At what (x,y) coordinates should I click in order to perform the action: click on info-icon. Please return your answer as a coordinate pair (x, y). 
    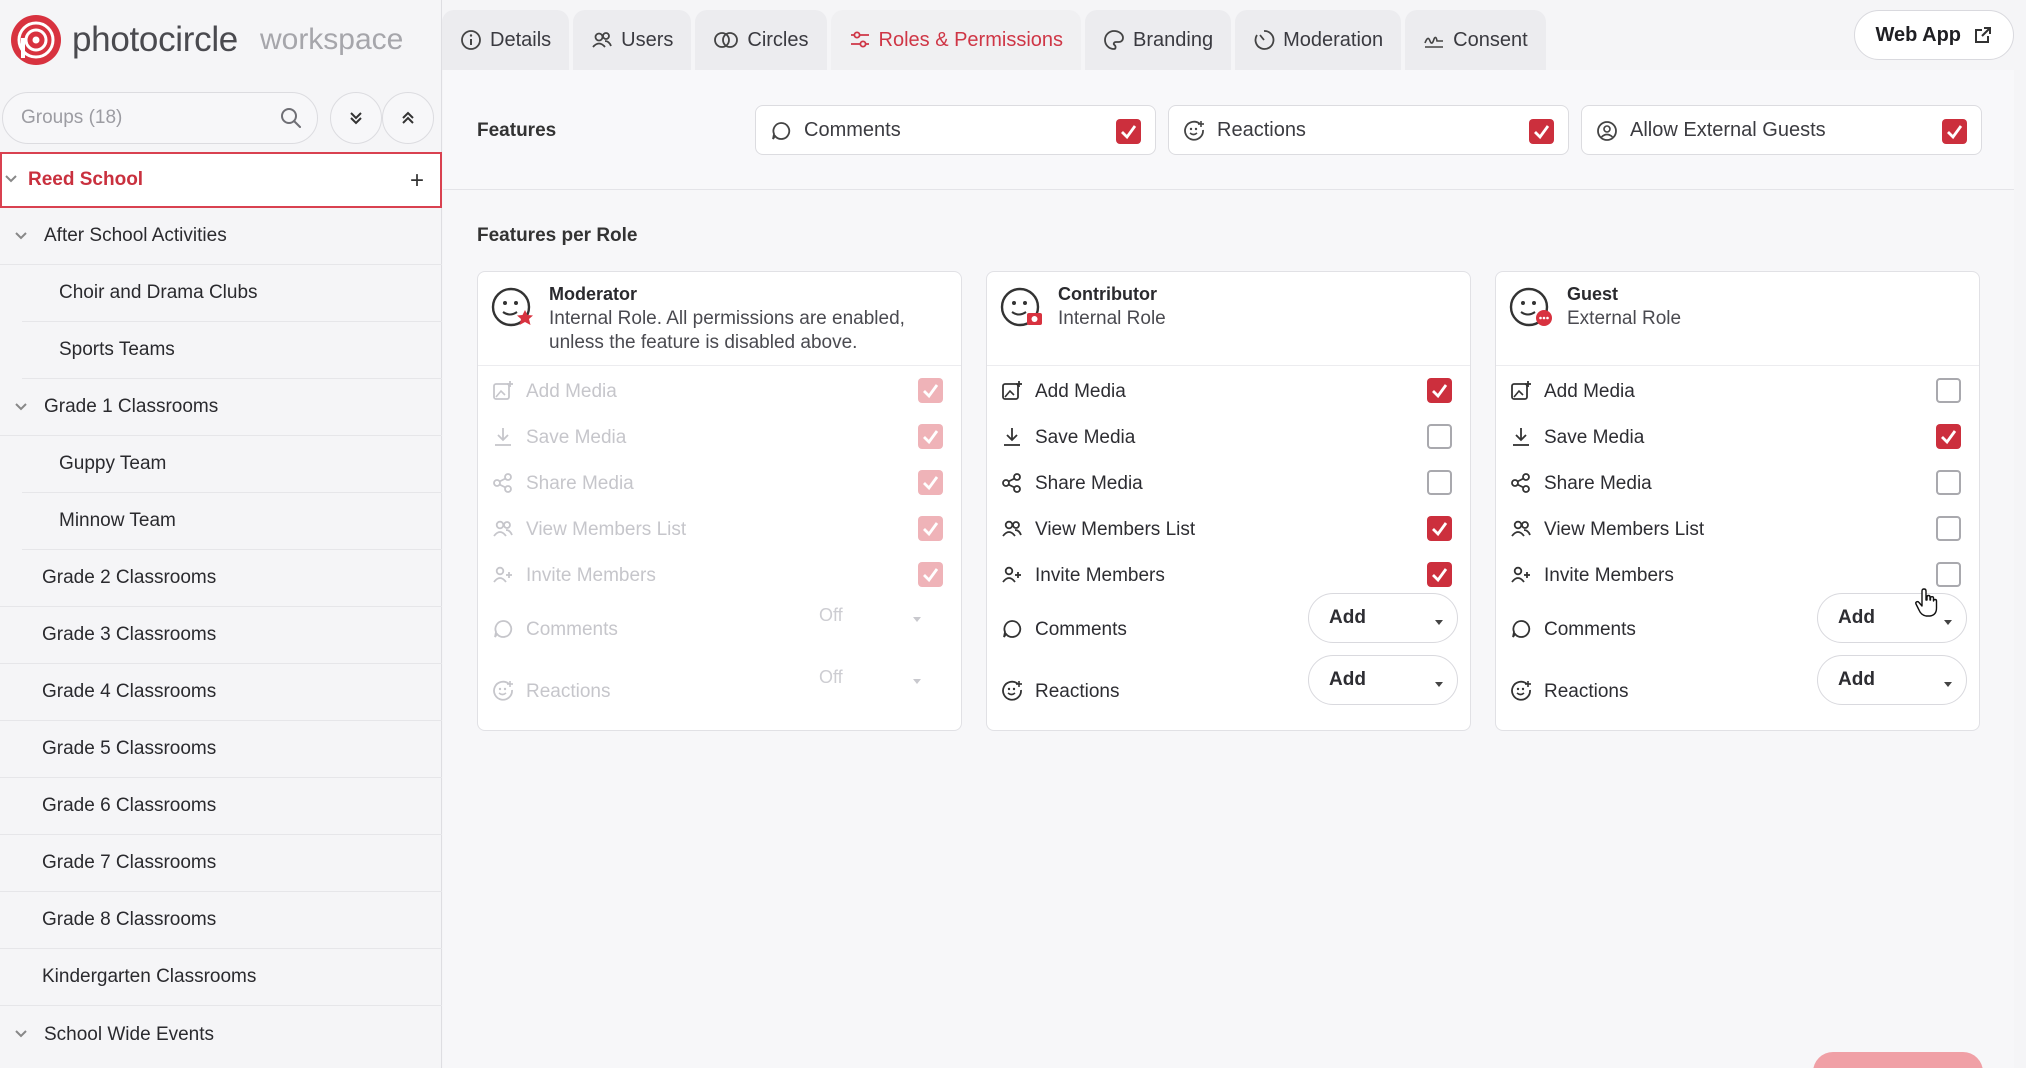
    Looking at the image, I should click on (471, 40).